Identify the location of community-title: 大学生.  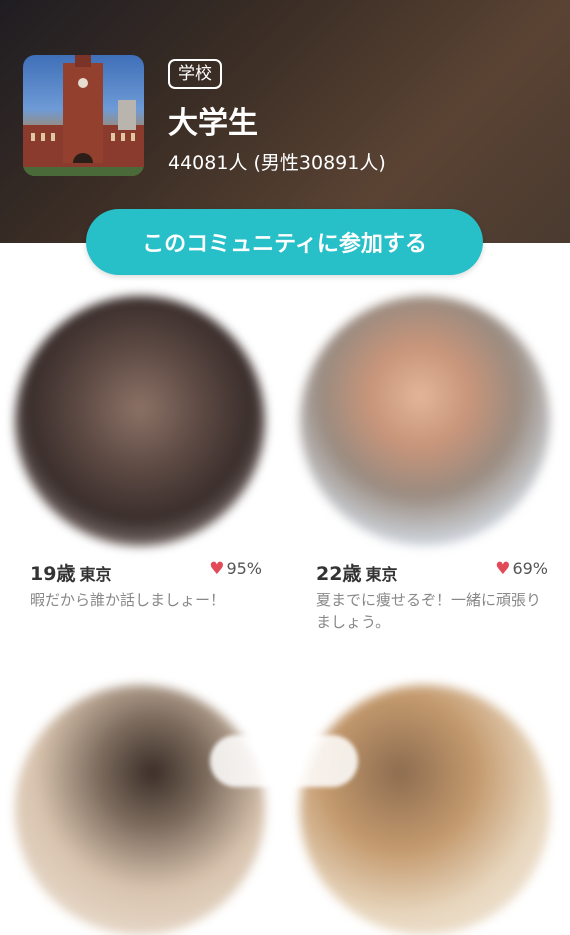
(213, 123).